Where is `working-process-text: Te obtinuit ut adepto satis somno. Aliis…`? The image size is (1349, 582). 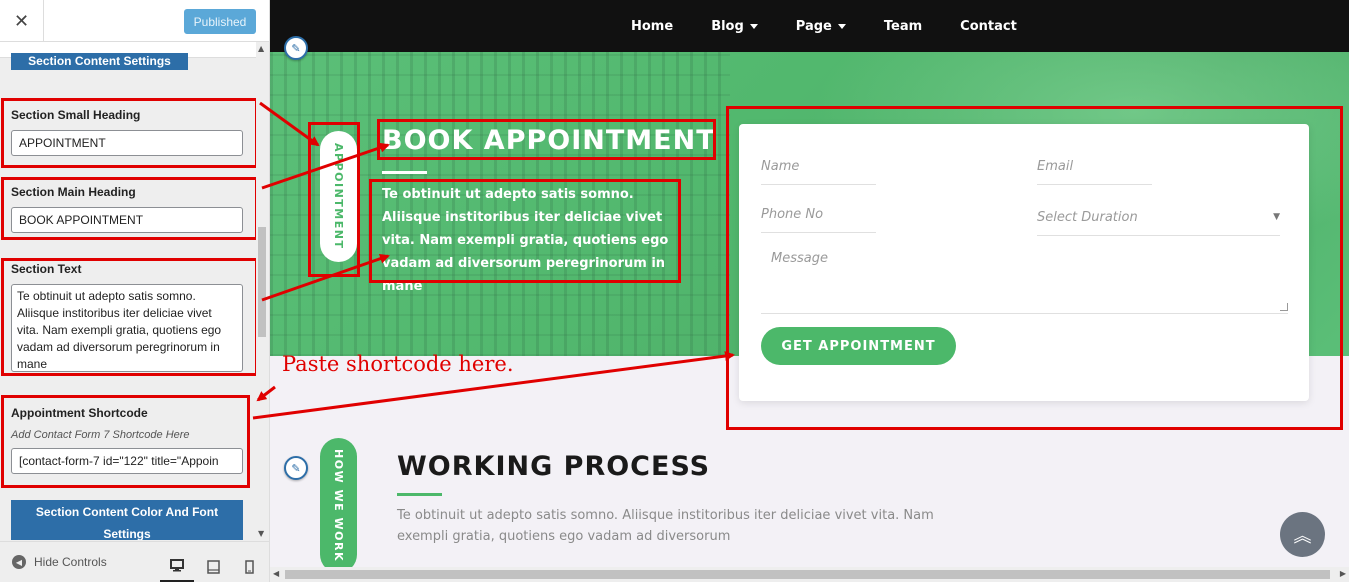 working-process-text: Te obtinuit ut adepto satis somno. Aliis… is located at coordinates (665, 526).